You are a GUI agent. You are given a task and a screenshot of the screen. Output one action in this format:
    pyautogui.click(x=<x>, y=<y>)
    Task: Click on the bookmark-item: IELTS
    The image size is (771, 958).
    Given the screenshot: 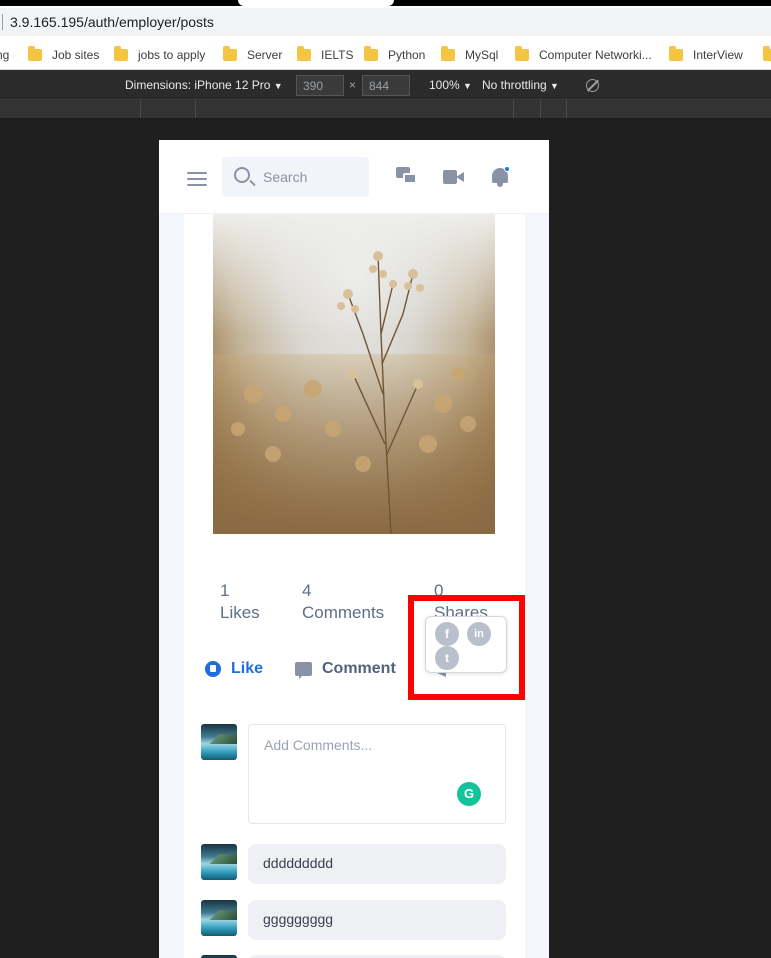 What is the action you would take?
    pyautogui.click(x=325, y=55)
    